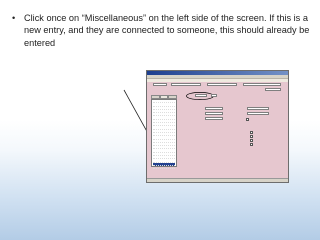 The image size is (320, 240). Describe the element at coordinates (160, 84) in the screenshot. I see `record-id-field` at that location.